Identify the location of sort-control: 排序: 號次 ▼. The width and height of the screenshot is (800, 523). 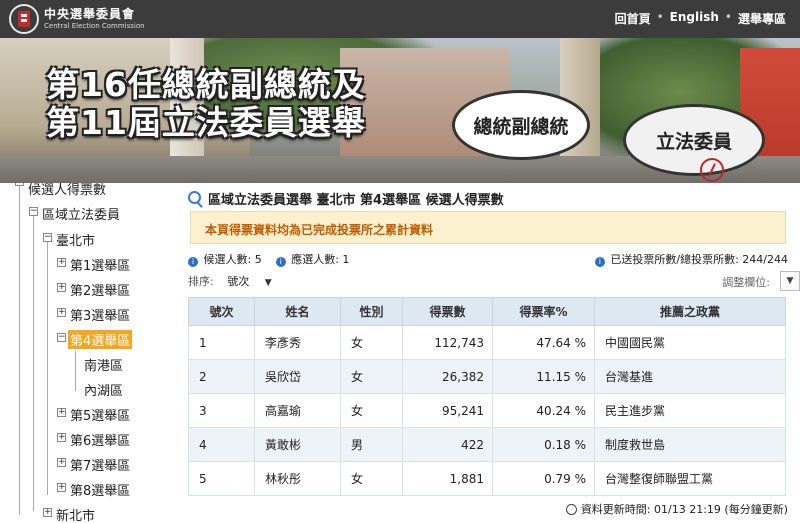
(230, 281).